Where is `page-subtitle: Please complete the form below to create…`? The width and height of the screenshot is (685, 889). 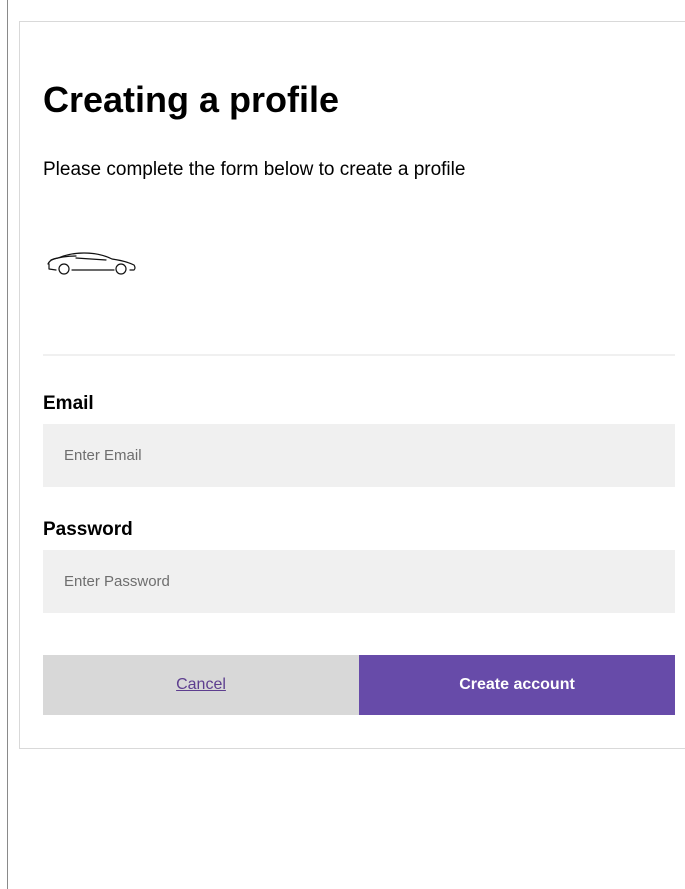
page-subtitle: Please complete the form below to create… is located at coordinates (254, 169).